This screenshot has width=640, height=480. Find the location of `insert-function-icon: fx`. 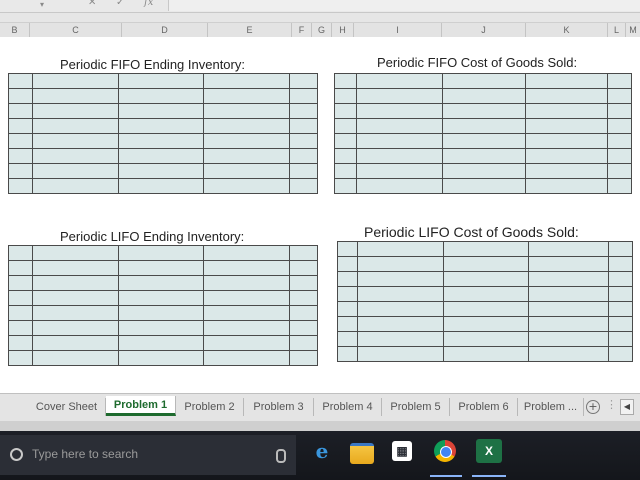

insert-function-icon: fx is located at coordinates (148, 4).